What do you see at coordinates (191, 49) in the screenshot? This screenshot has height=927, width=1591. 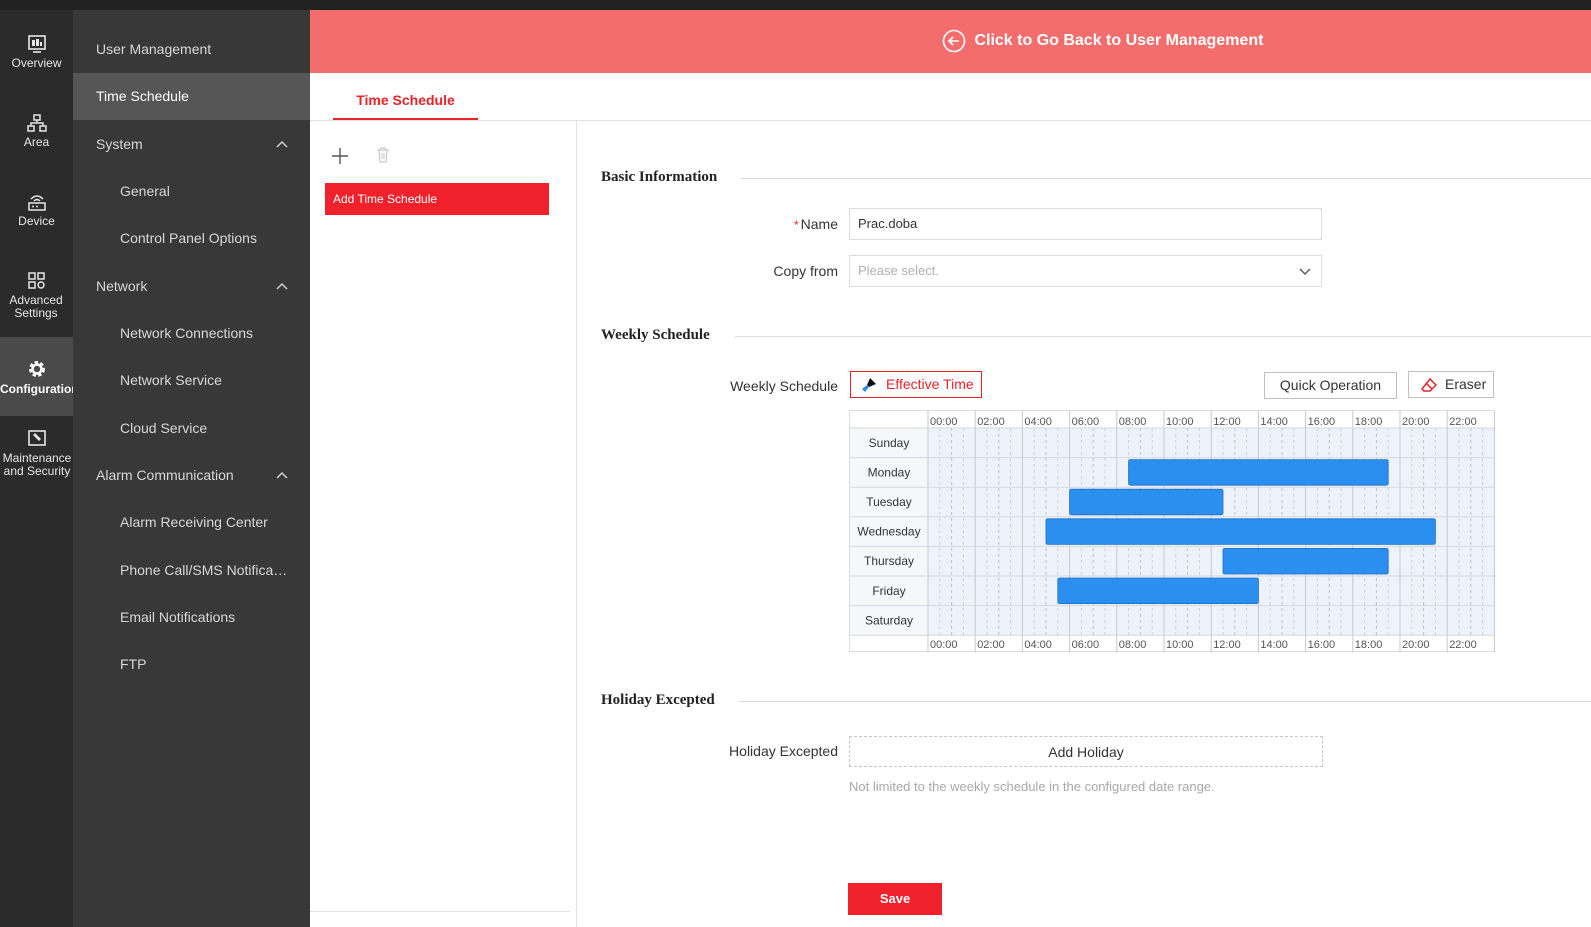 I see `nav-user-management: User Management` at bounding box center [191, 49].